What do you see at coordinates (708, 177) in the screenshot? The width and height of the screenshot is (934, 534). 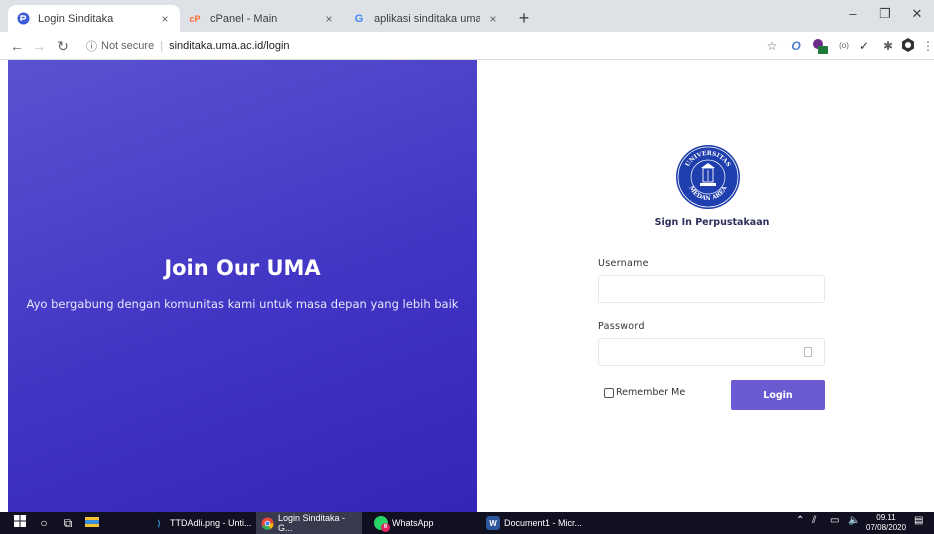 I see `university-logo: UNIVERSITAS MEDAN AREA` at bounding box center [708, 177].